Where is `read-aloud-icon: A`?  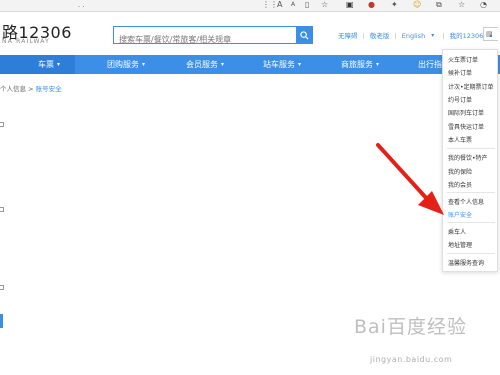 read-aloud-icon: A is located at coordinates (279, 5).